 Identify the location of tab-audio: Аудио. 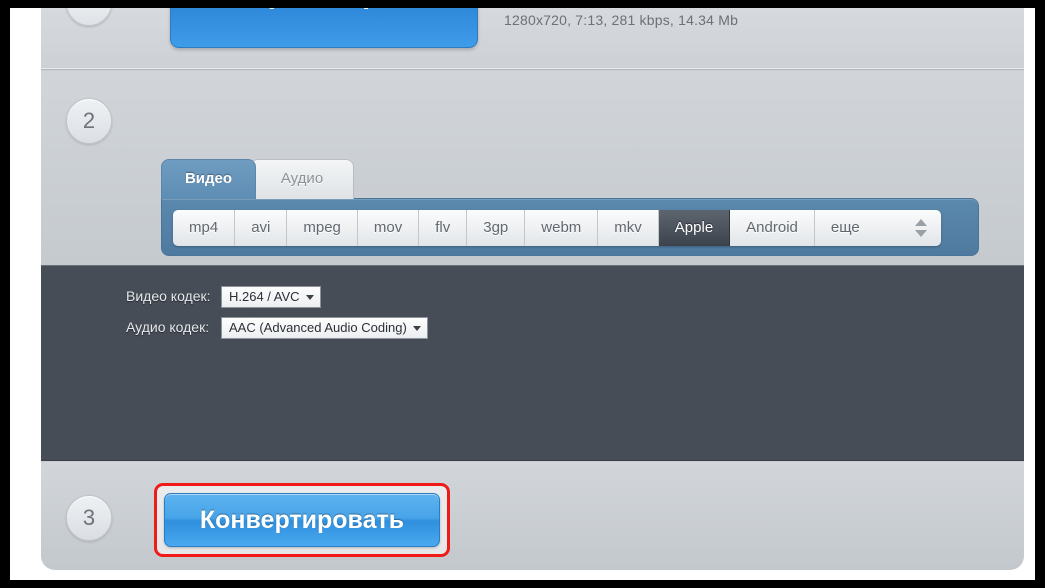
(302, 179).